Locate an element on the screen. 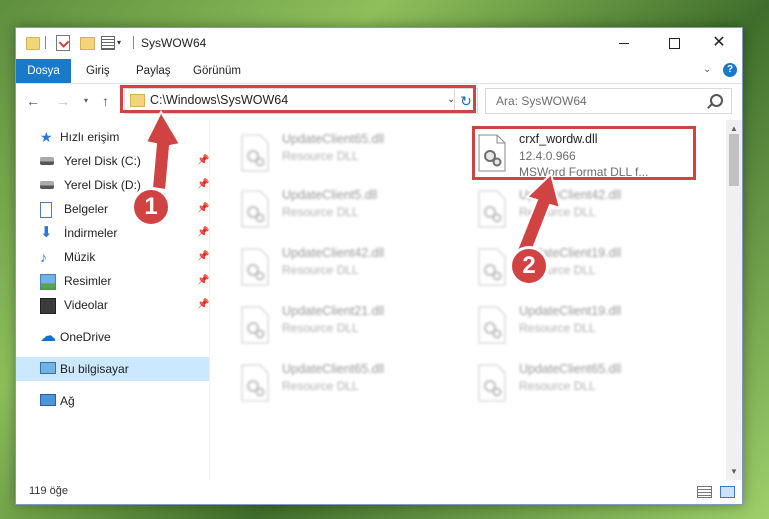  maximize-button is located at coordinates (674, 43).